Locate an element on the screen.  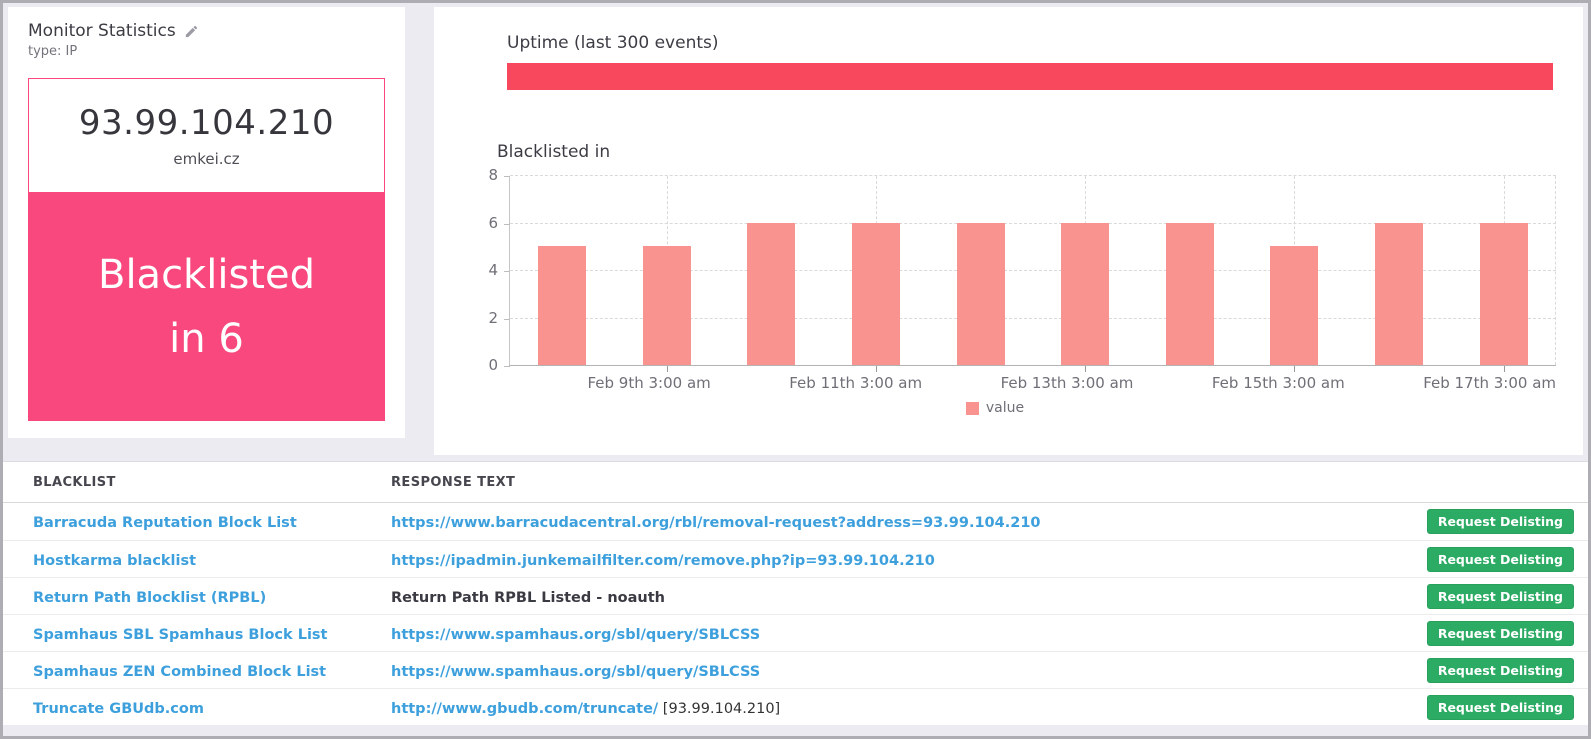
column-header-blacklist: BLACKLIST is located at coordinates (74, 482).